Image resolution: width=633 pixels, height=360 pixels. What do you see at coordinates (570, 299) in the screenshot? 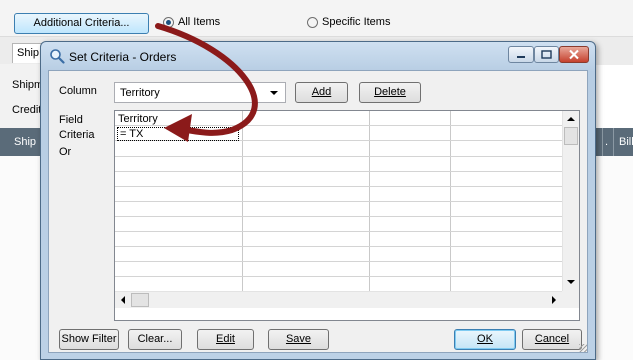
I see `scrollbar-corner` at bounding box center [570, 299].